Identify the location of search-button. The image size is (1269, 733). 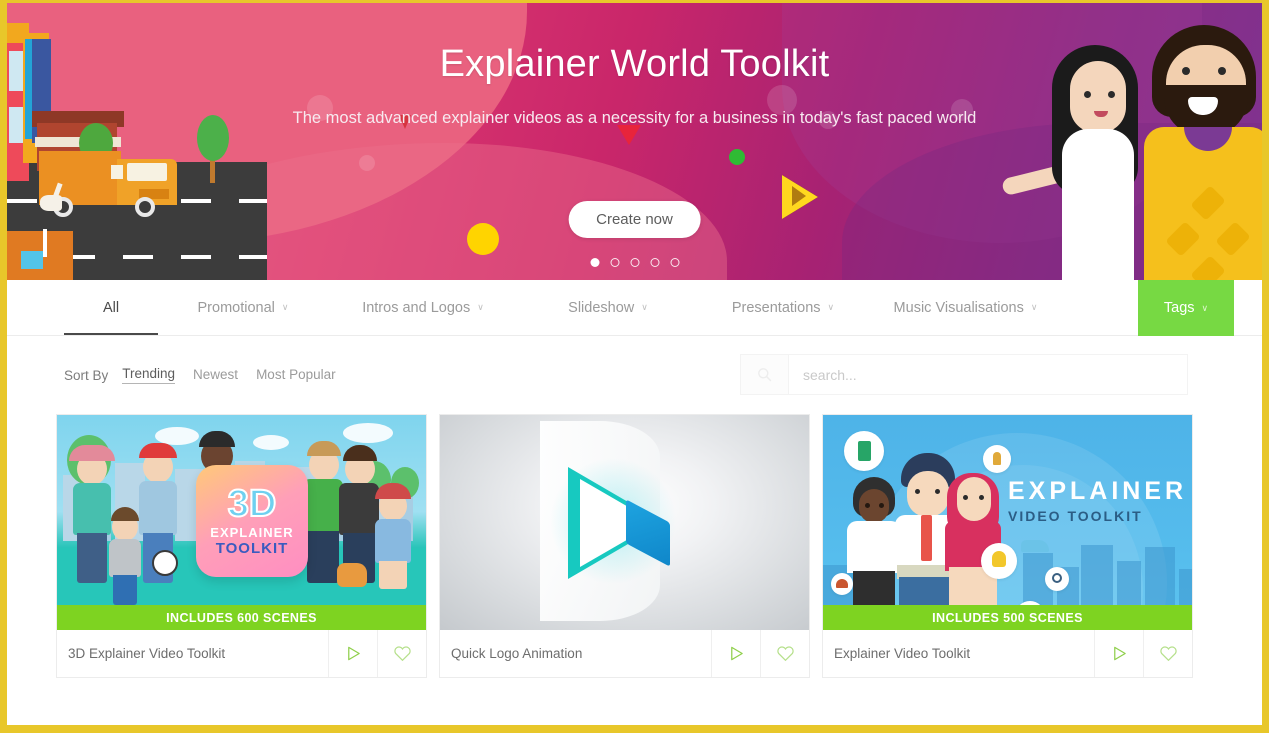
(764, 374).